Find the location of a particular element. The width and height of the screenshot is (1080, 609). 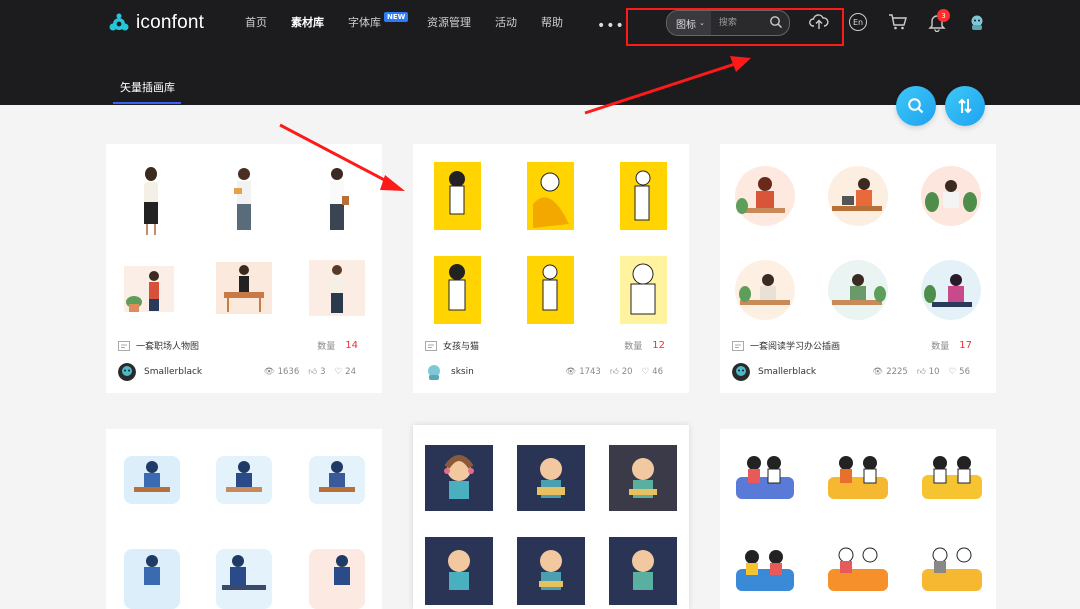

favorites-count: 46 is located at coordinates (657, 372).